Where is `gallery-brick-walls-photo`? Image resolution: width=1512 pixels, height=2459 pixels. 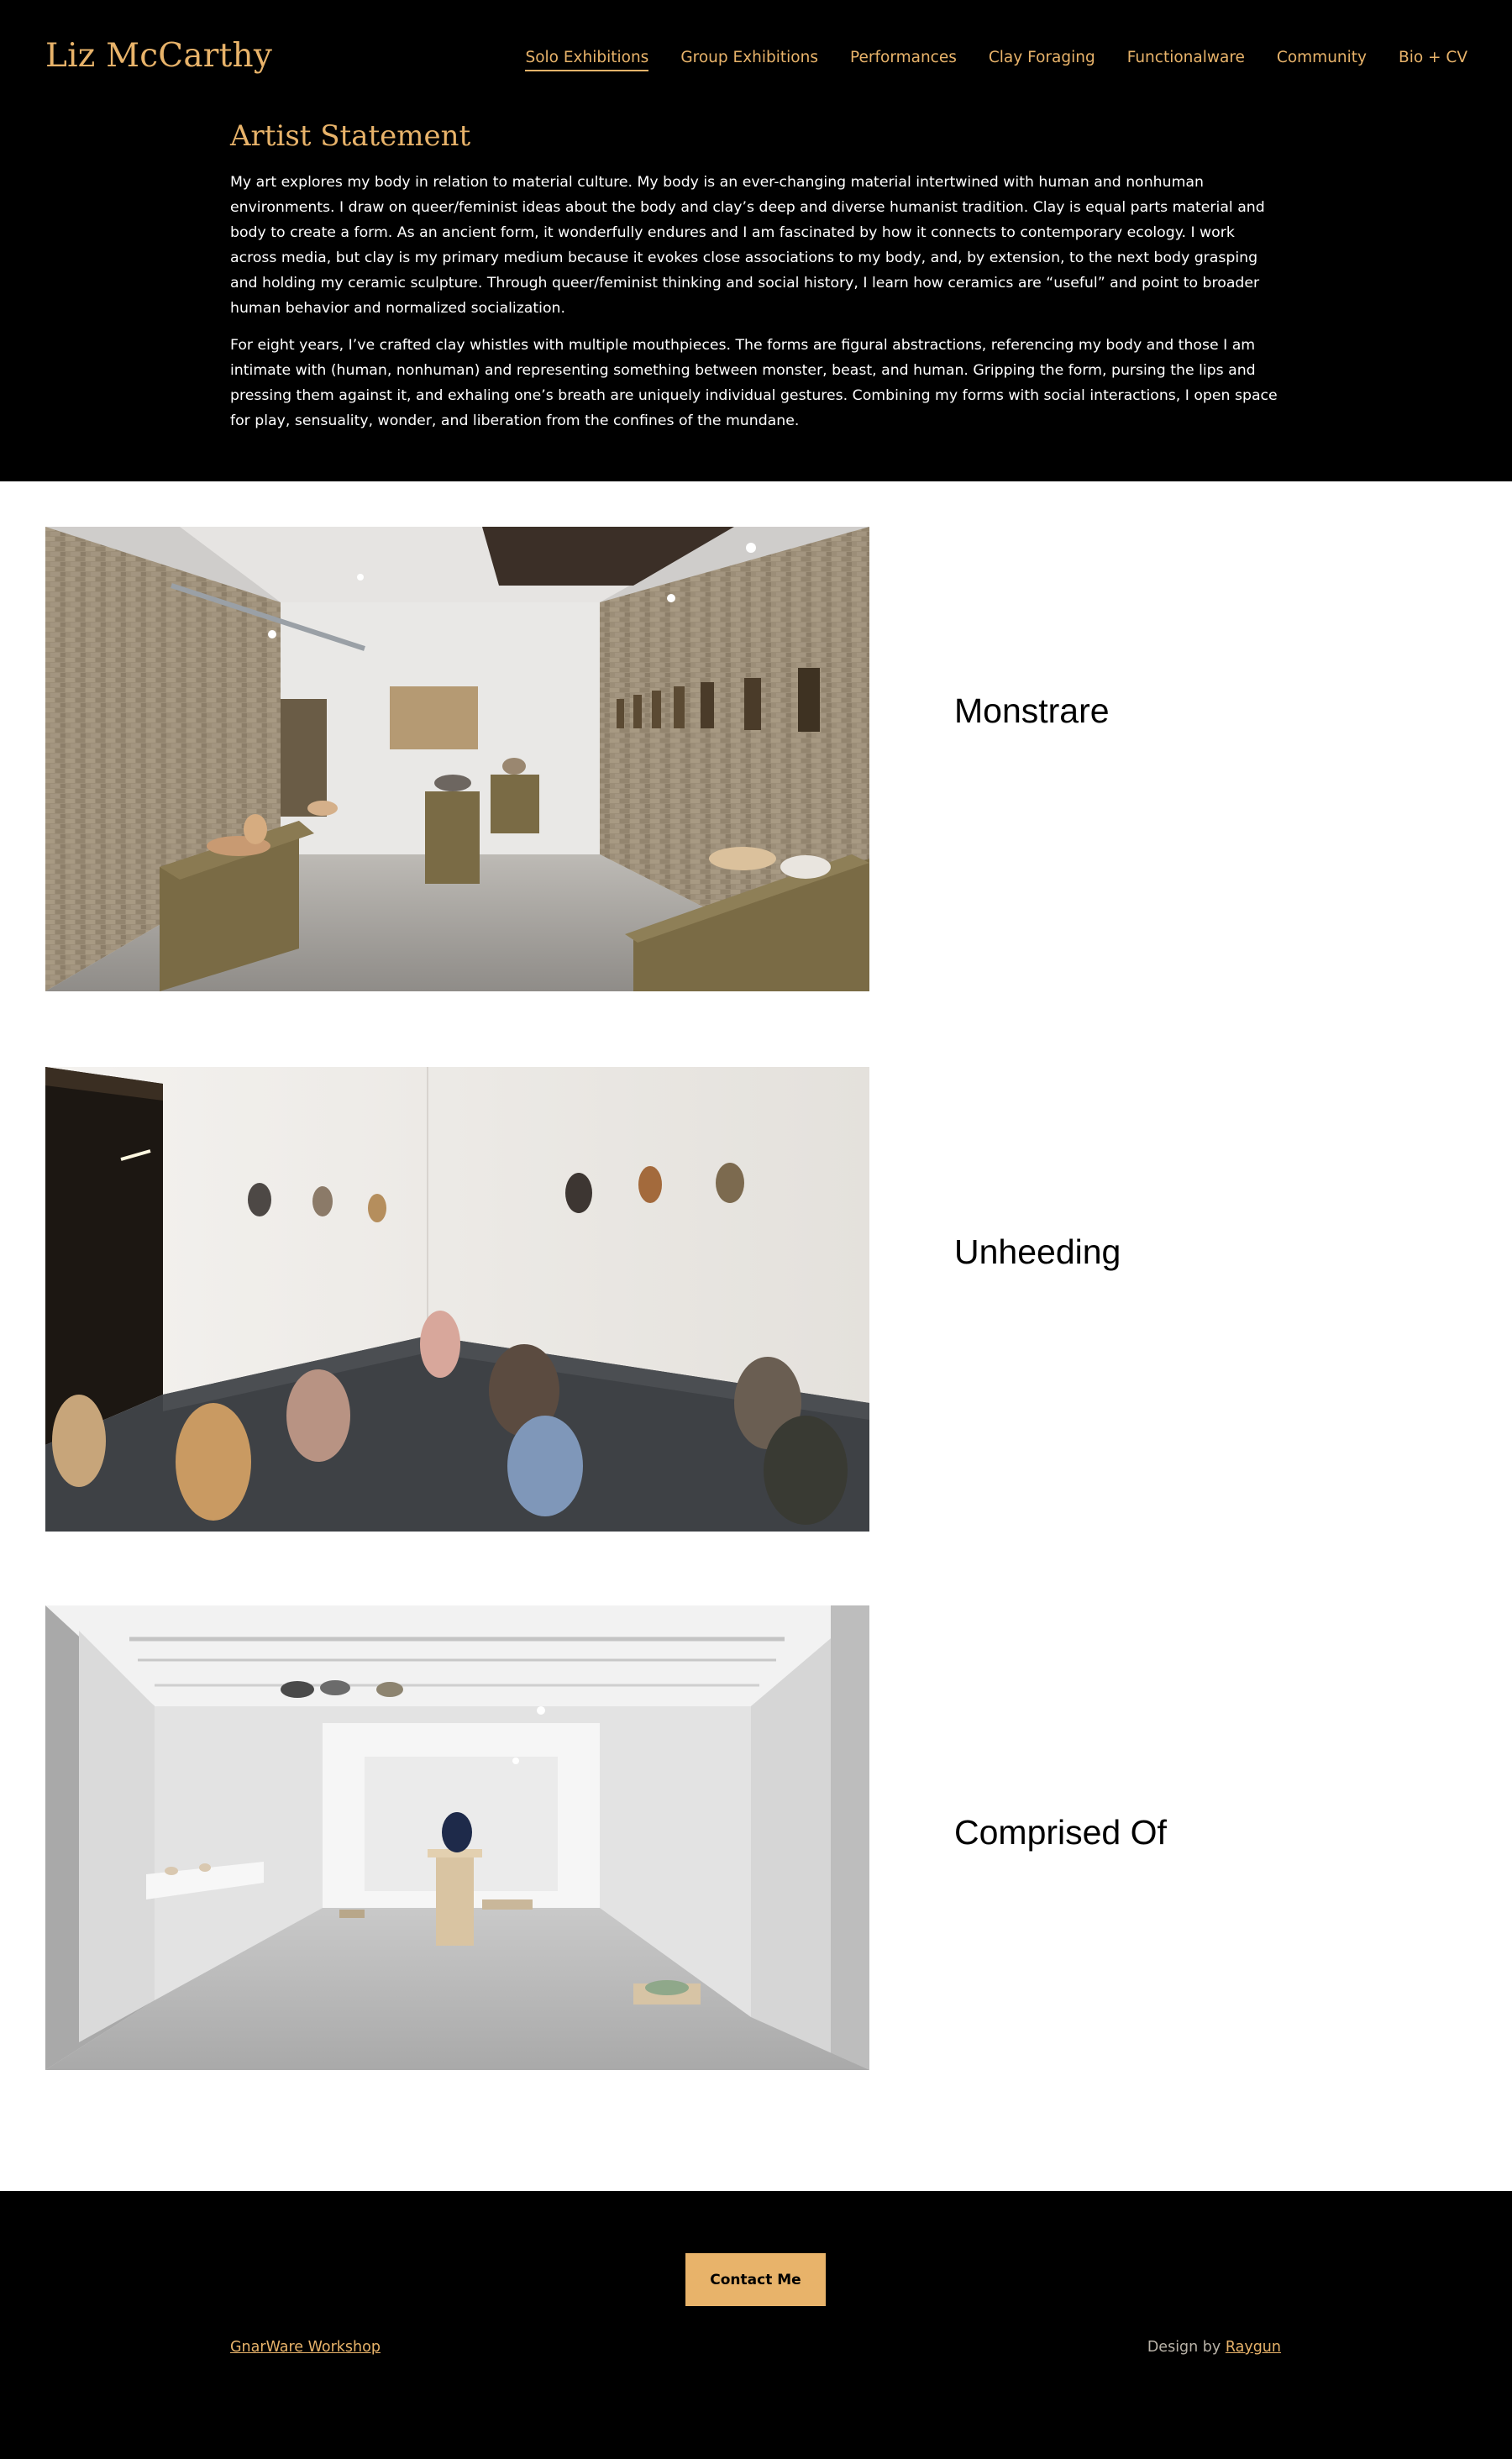 gallery-brick-walls-photo is located at coordinates (457, 759).